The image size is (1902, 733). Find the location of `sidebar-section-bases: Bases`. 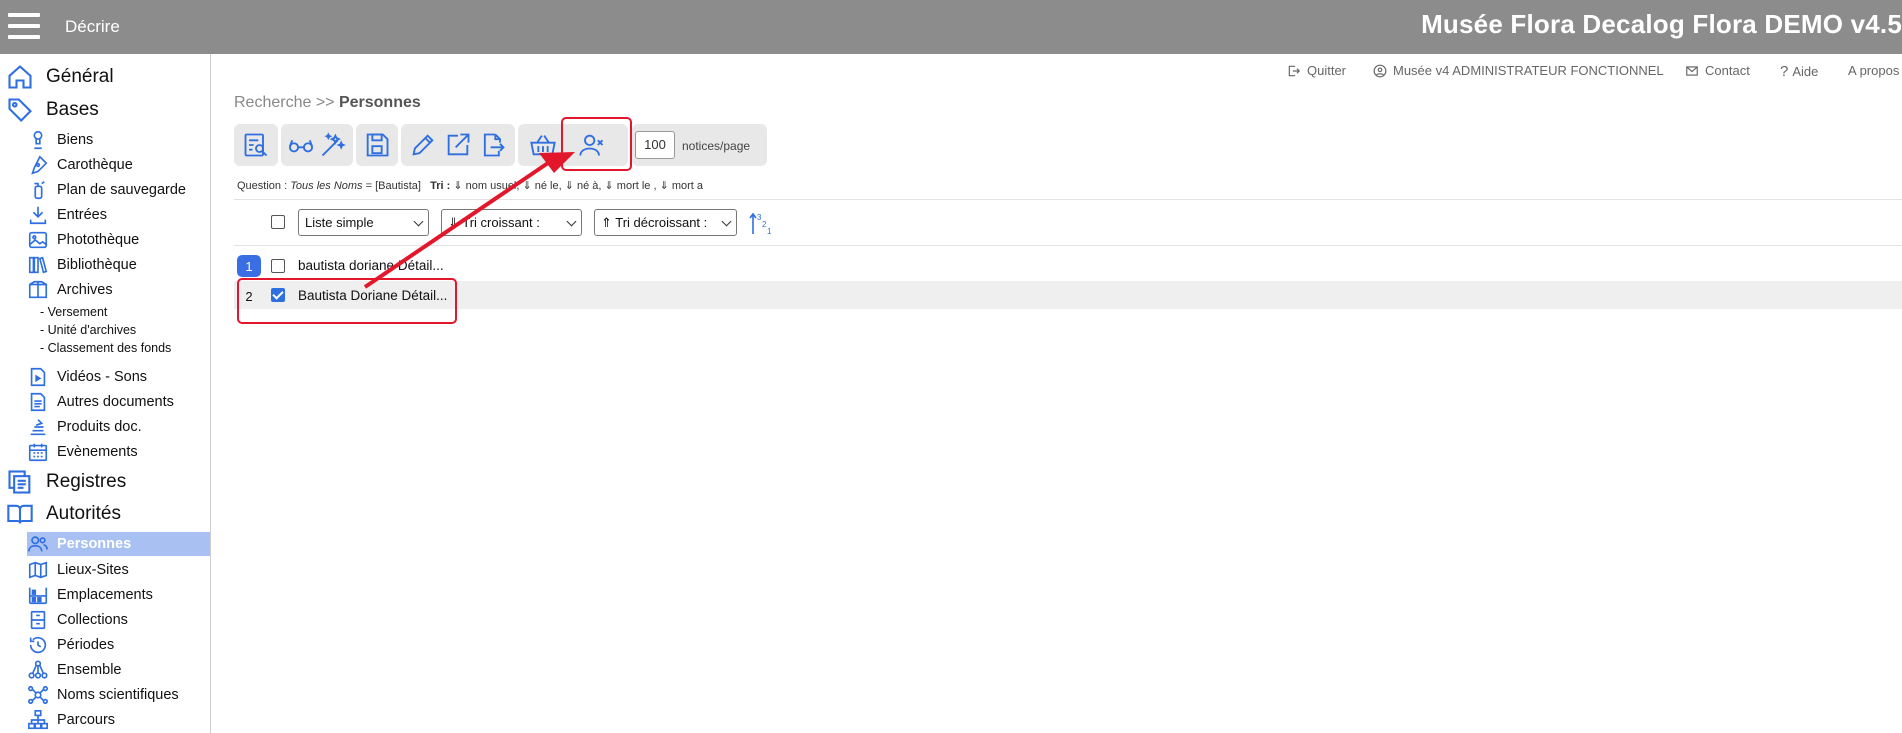

sidebar-section-bases: Bases is located at coordinates (52, 110).